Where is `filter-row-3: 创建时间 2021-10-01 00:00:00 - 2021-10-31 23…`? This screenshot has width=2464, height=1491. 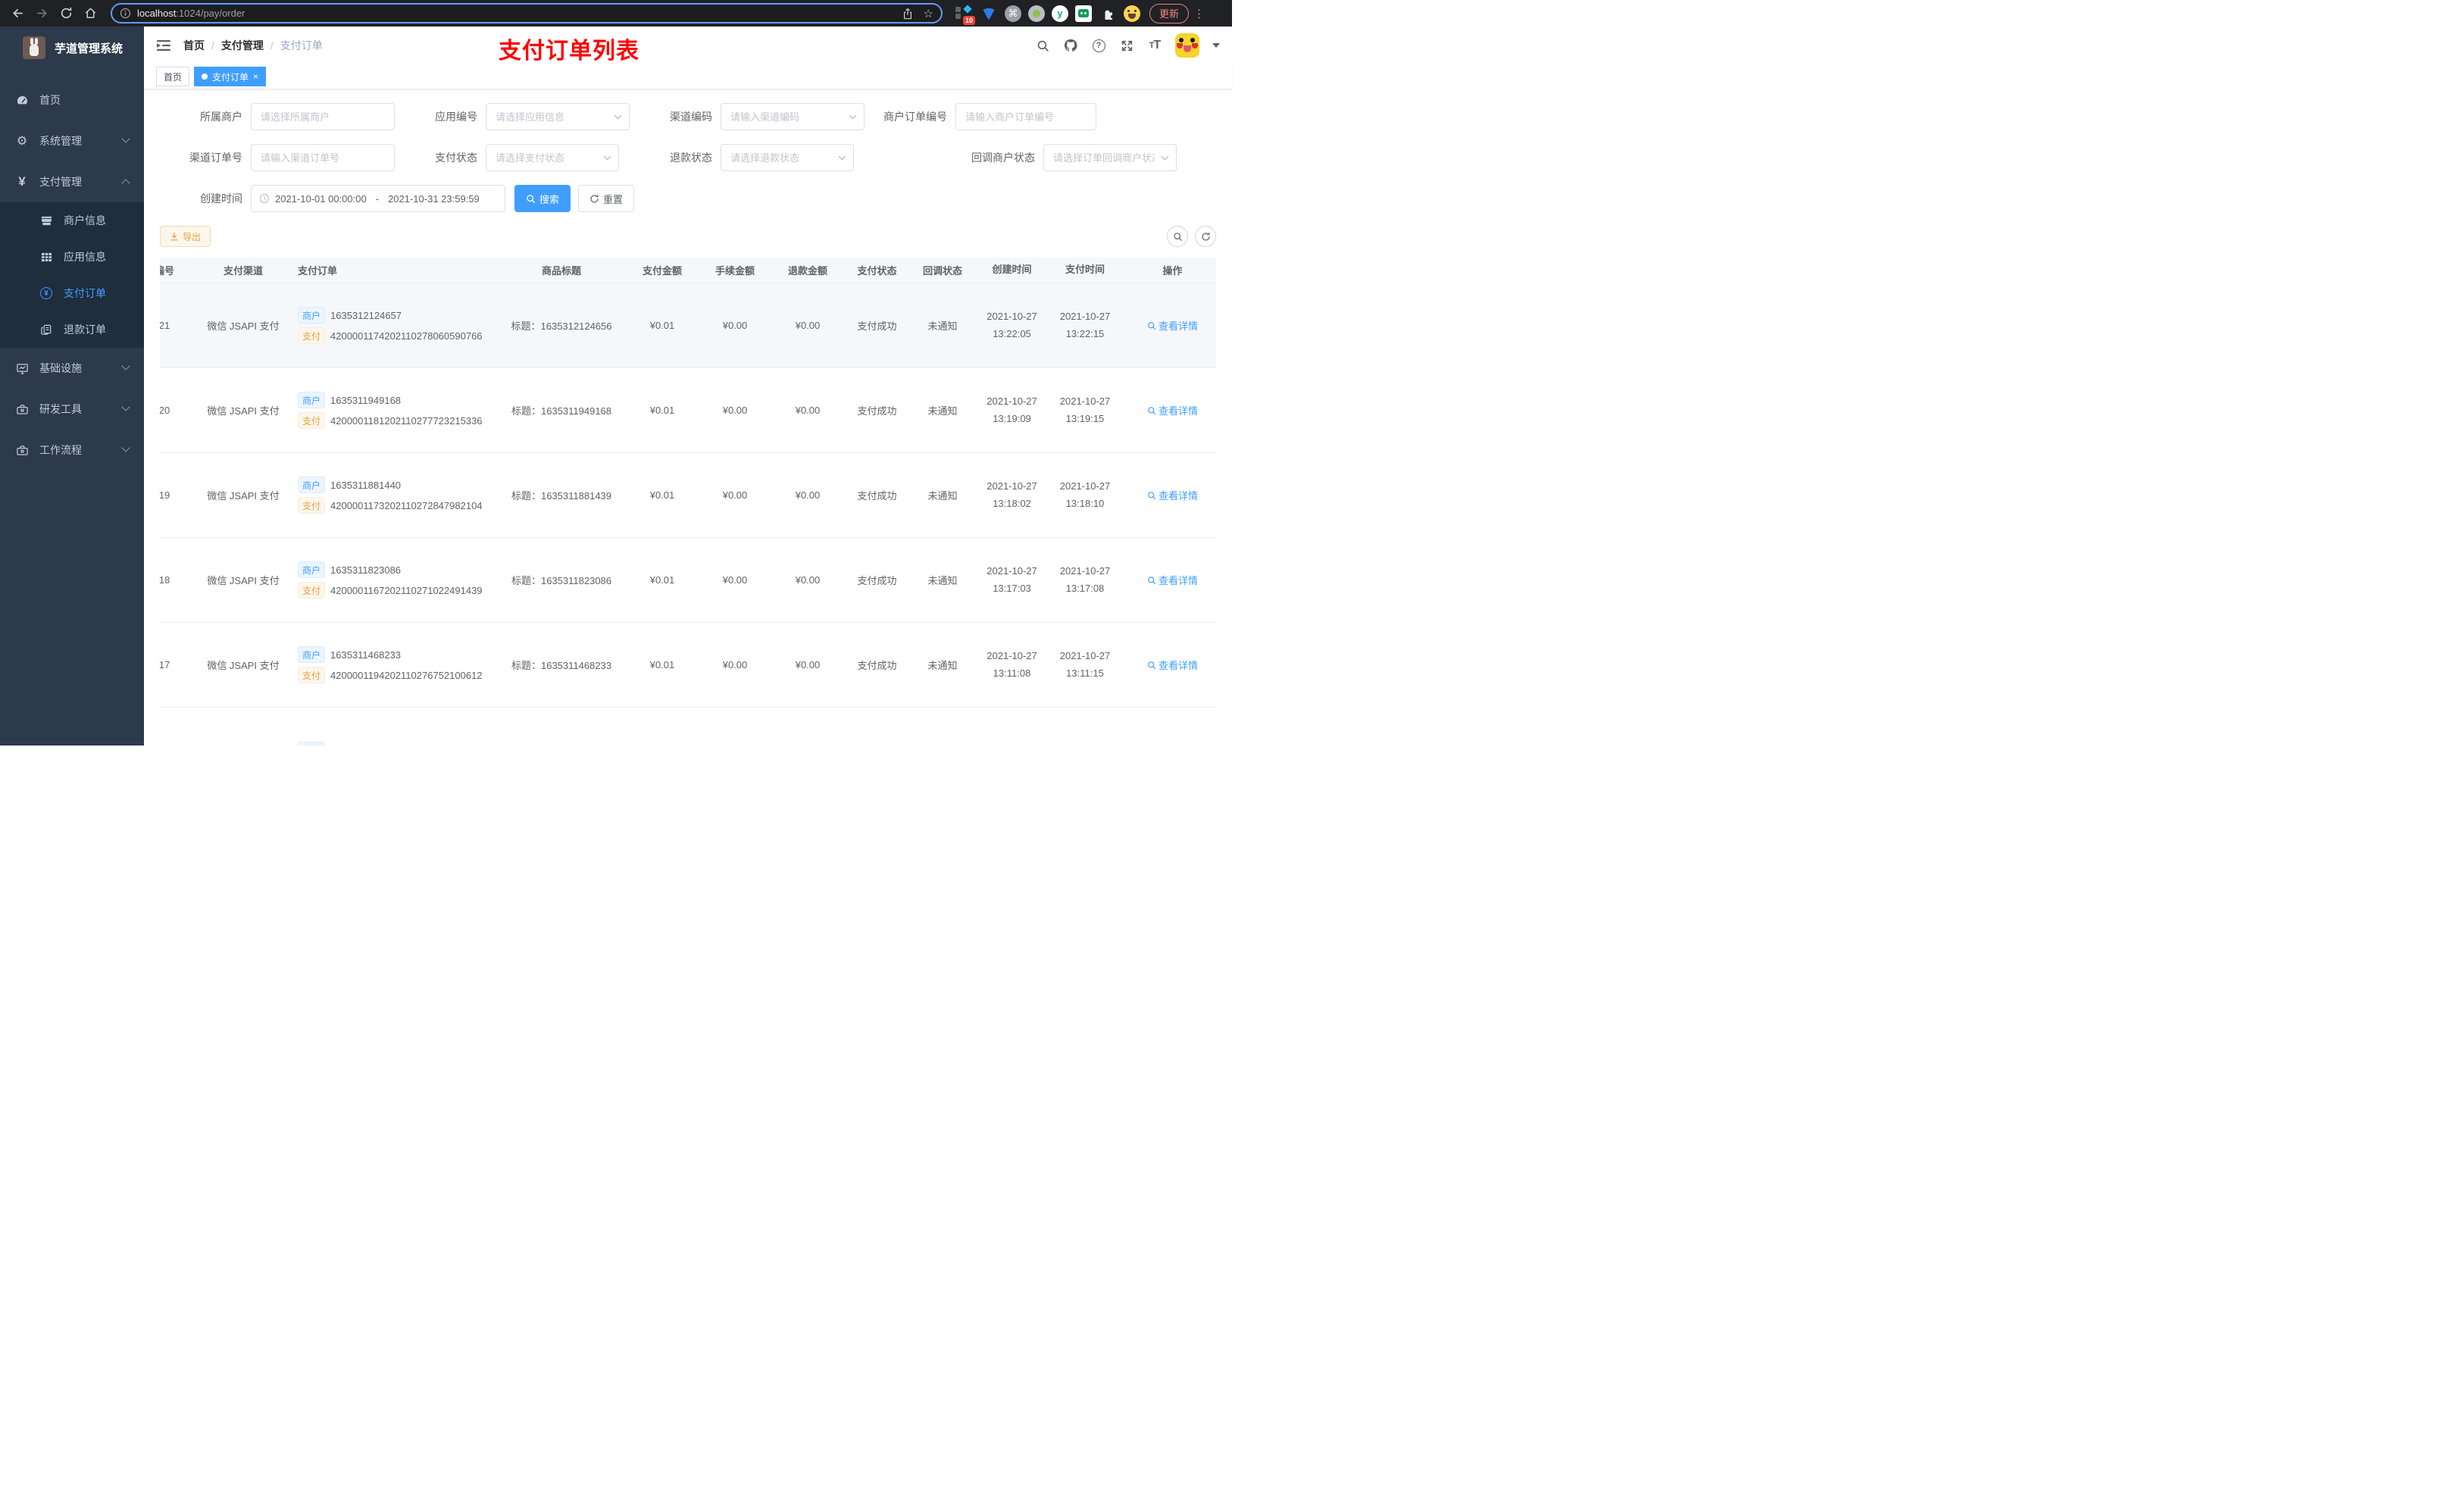
filter-row-3: 创建时间 2021-10-01 00:00:00 - 2021-10-31 23… is located at coordinates (688, 198).